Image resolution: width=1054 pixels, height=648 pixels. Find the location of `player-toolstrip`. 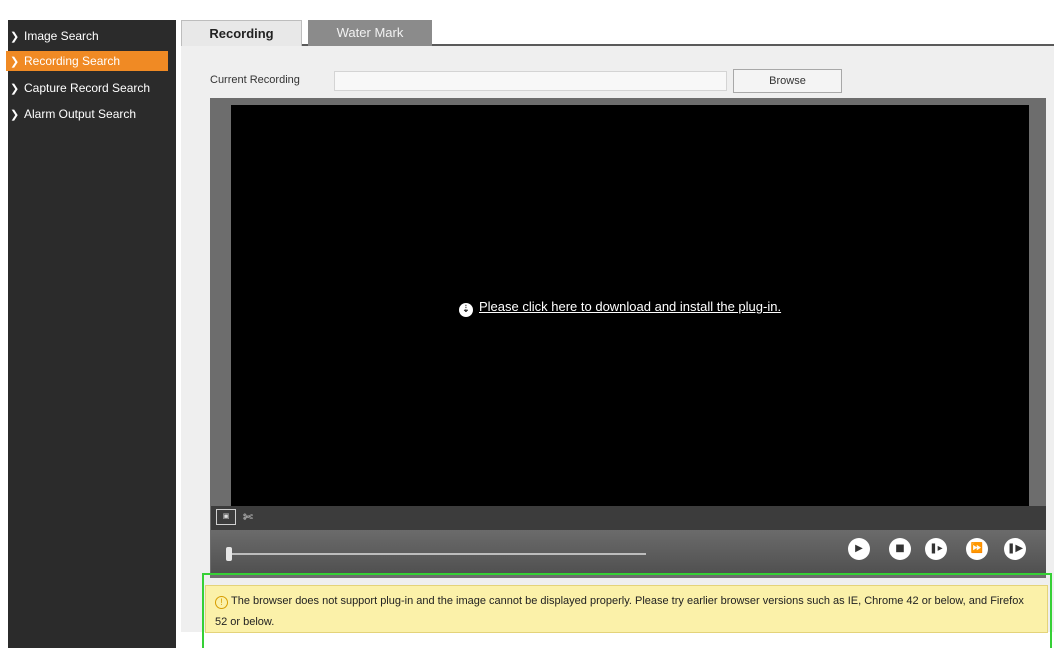

player-toolstrip is located at coordinates (628, 518).